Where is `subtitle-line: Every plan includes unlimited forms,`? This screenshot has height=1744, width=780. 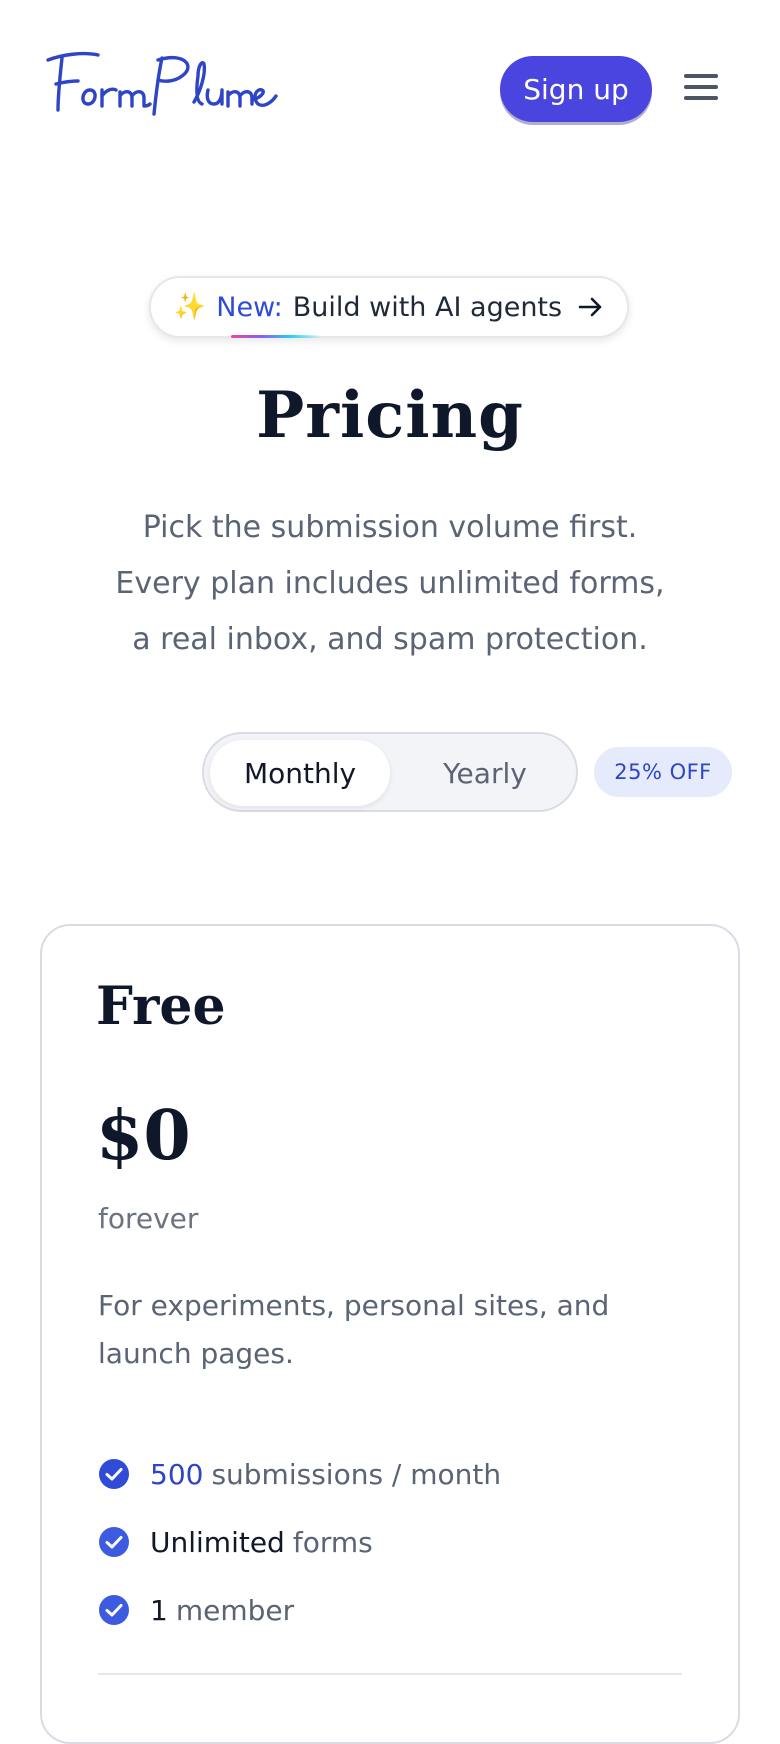
subtitle-line: Every plan includes unlimited forms, is located at coordinates (390, 583).